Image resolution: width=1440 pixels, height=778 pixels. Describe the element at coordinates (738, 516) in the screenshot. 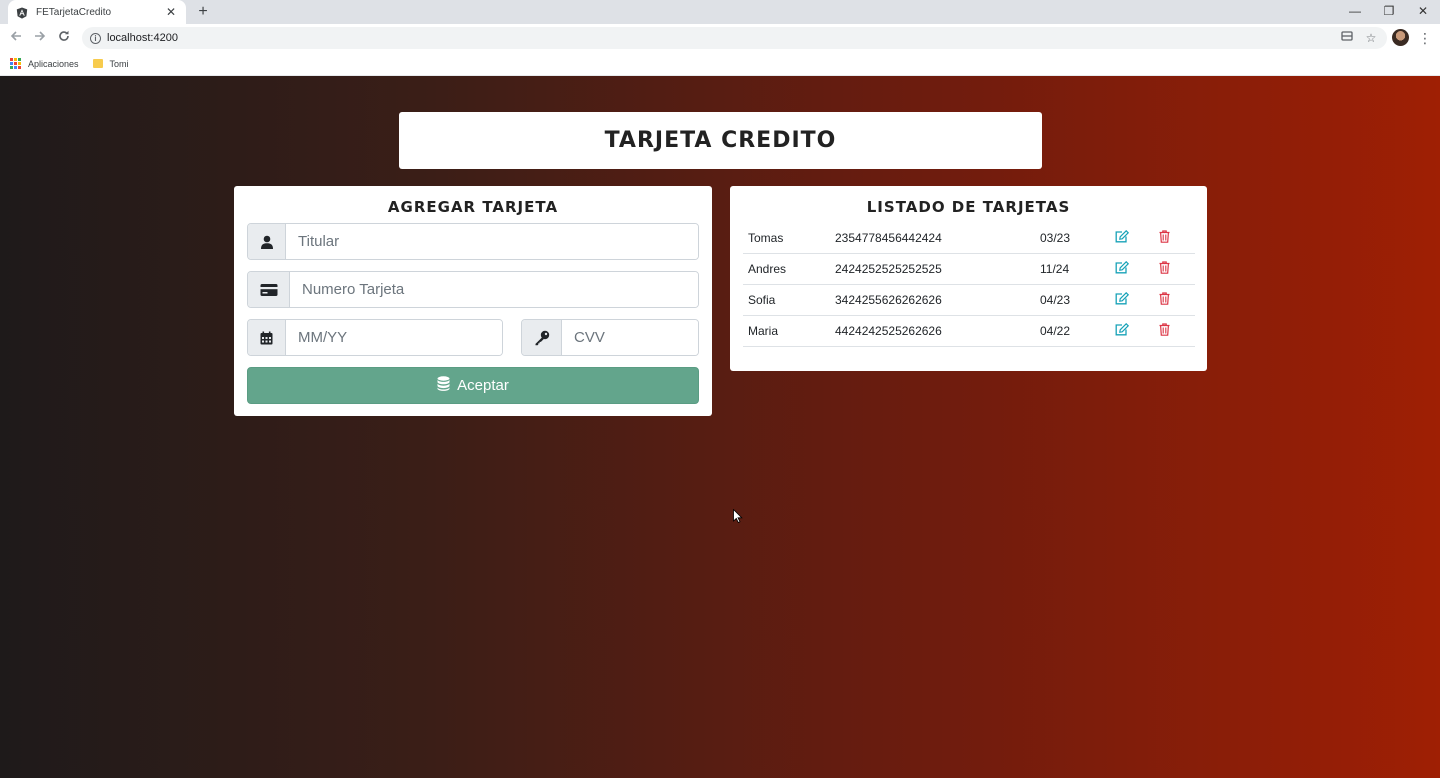

I see `mouse-cursor-icon` at that location.